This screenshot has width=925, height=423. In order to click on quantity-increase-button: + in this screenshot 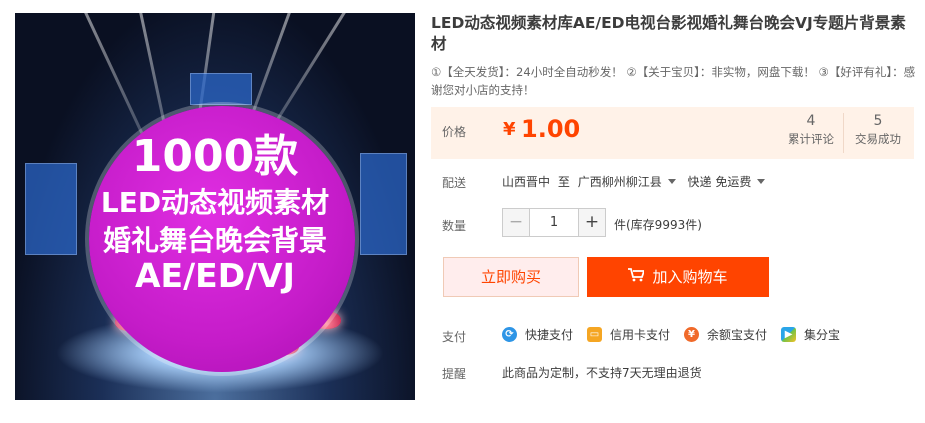, I will do `click(592, 222)`.